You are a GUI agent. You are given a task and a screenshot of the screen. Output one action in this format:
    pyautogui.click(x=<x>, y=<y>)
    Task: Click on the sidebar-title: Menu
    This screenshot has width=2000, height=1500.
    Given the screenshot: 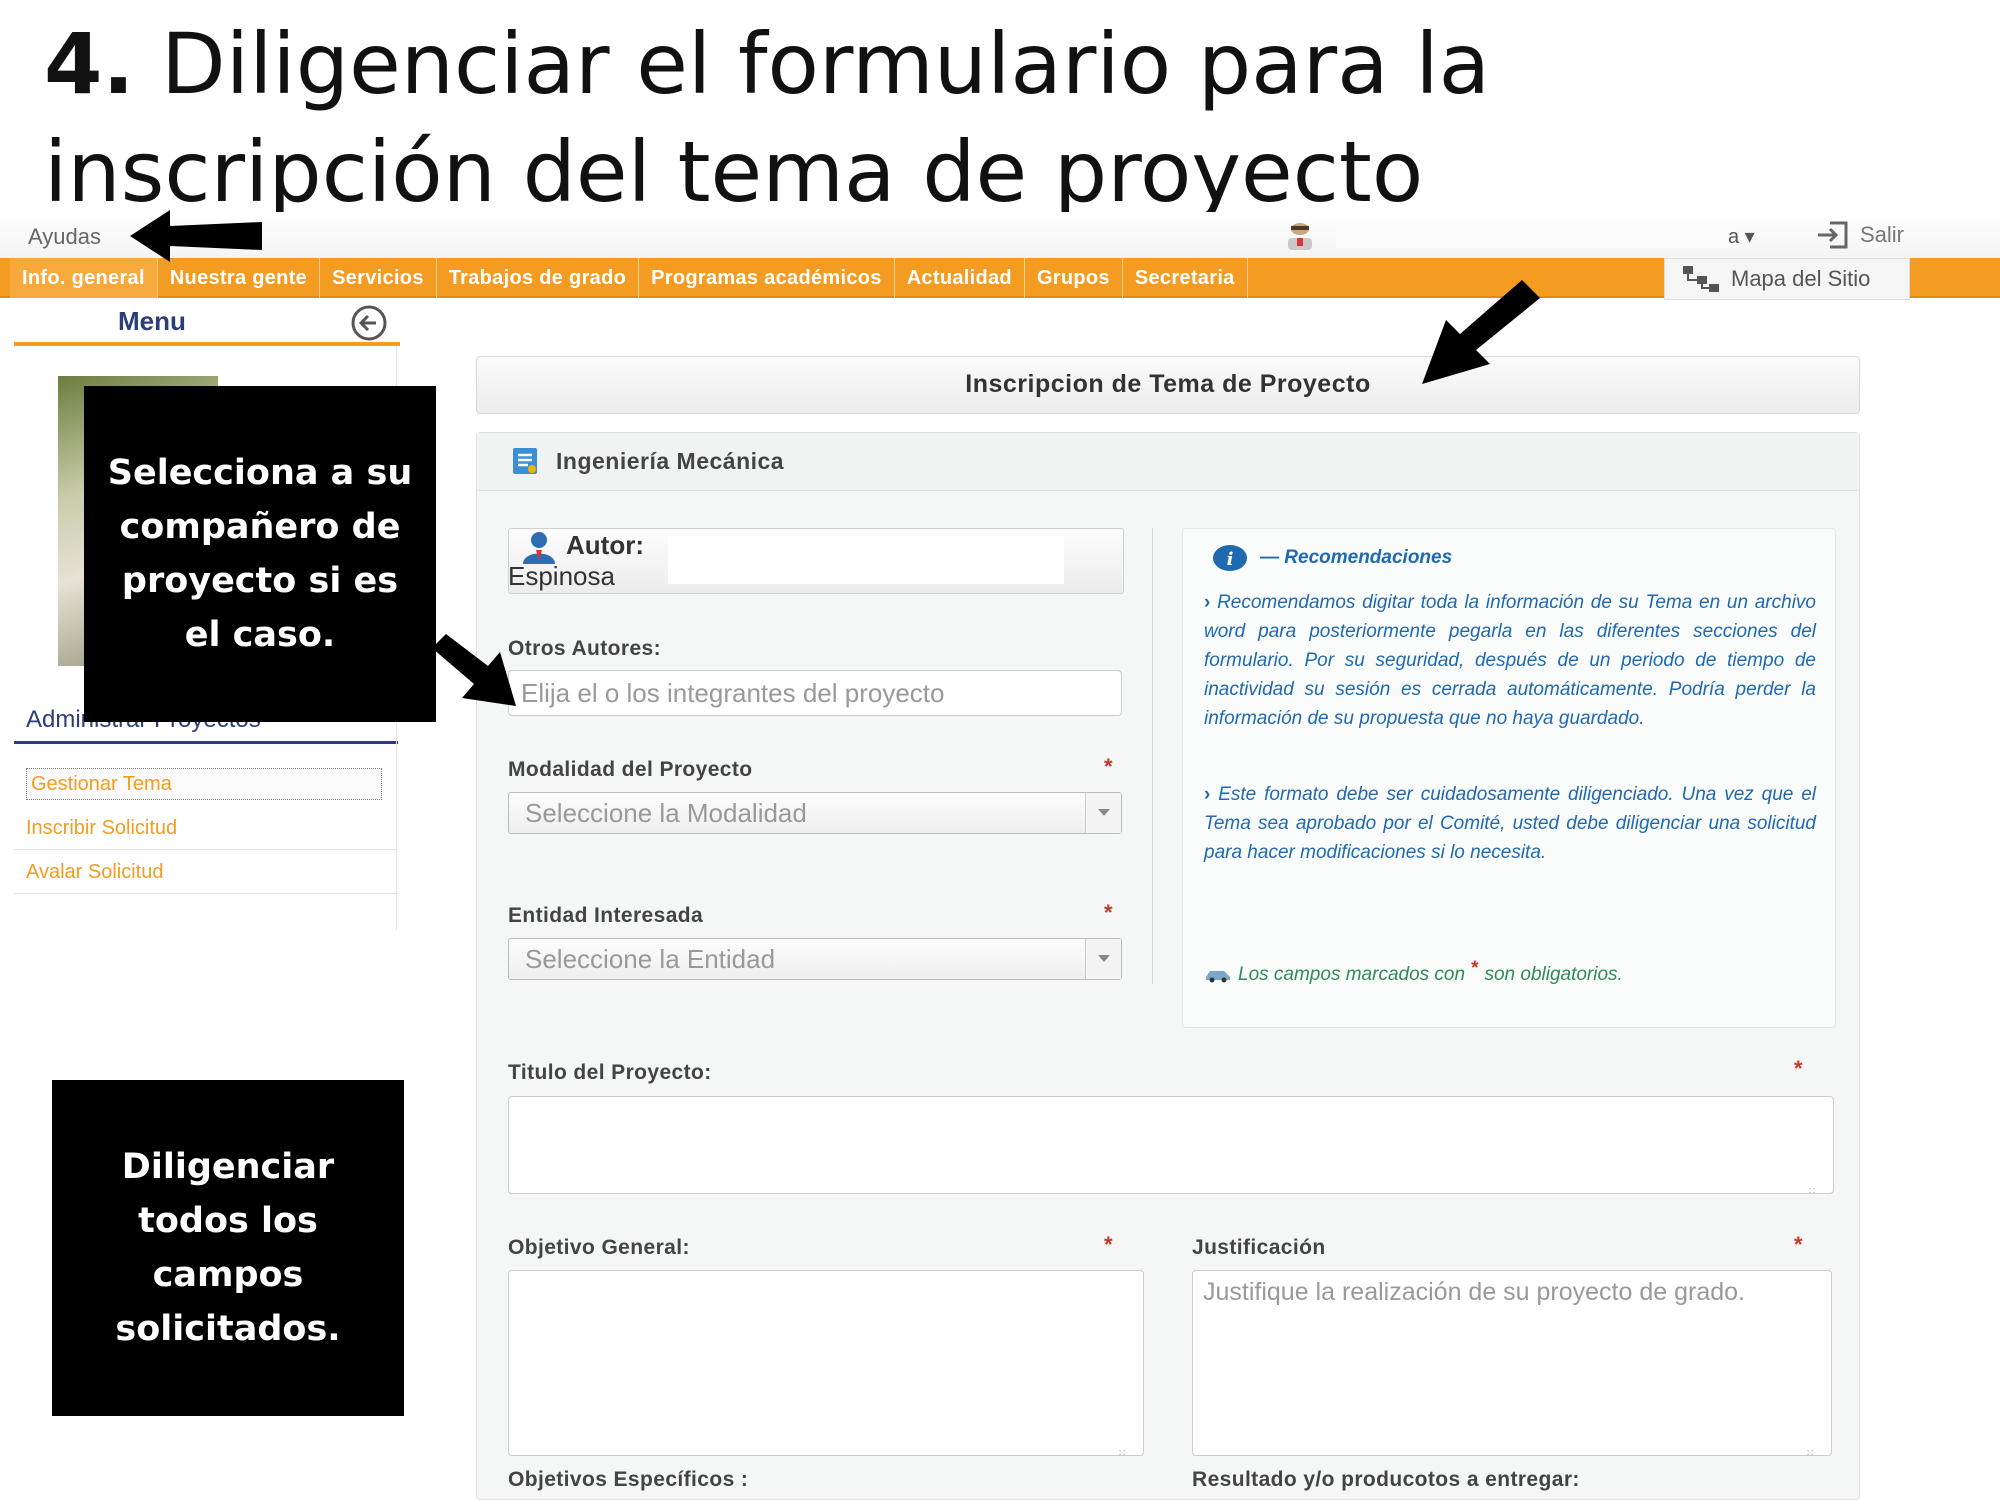 What is the action you would take?
    pyautogui.click(x=152, y=321)
    